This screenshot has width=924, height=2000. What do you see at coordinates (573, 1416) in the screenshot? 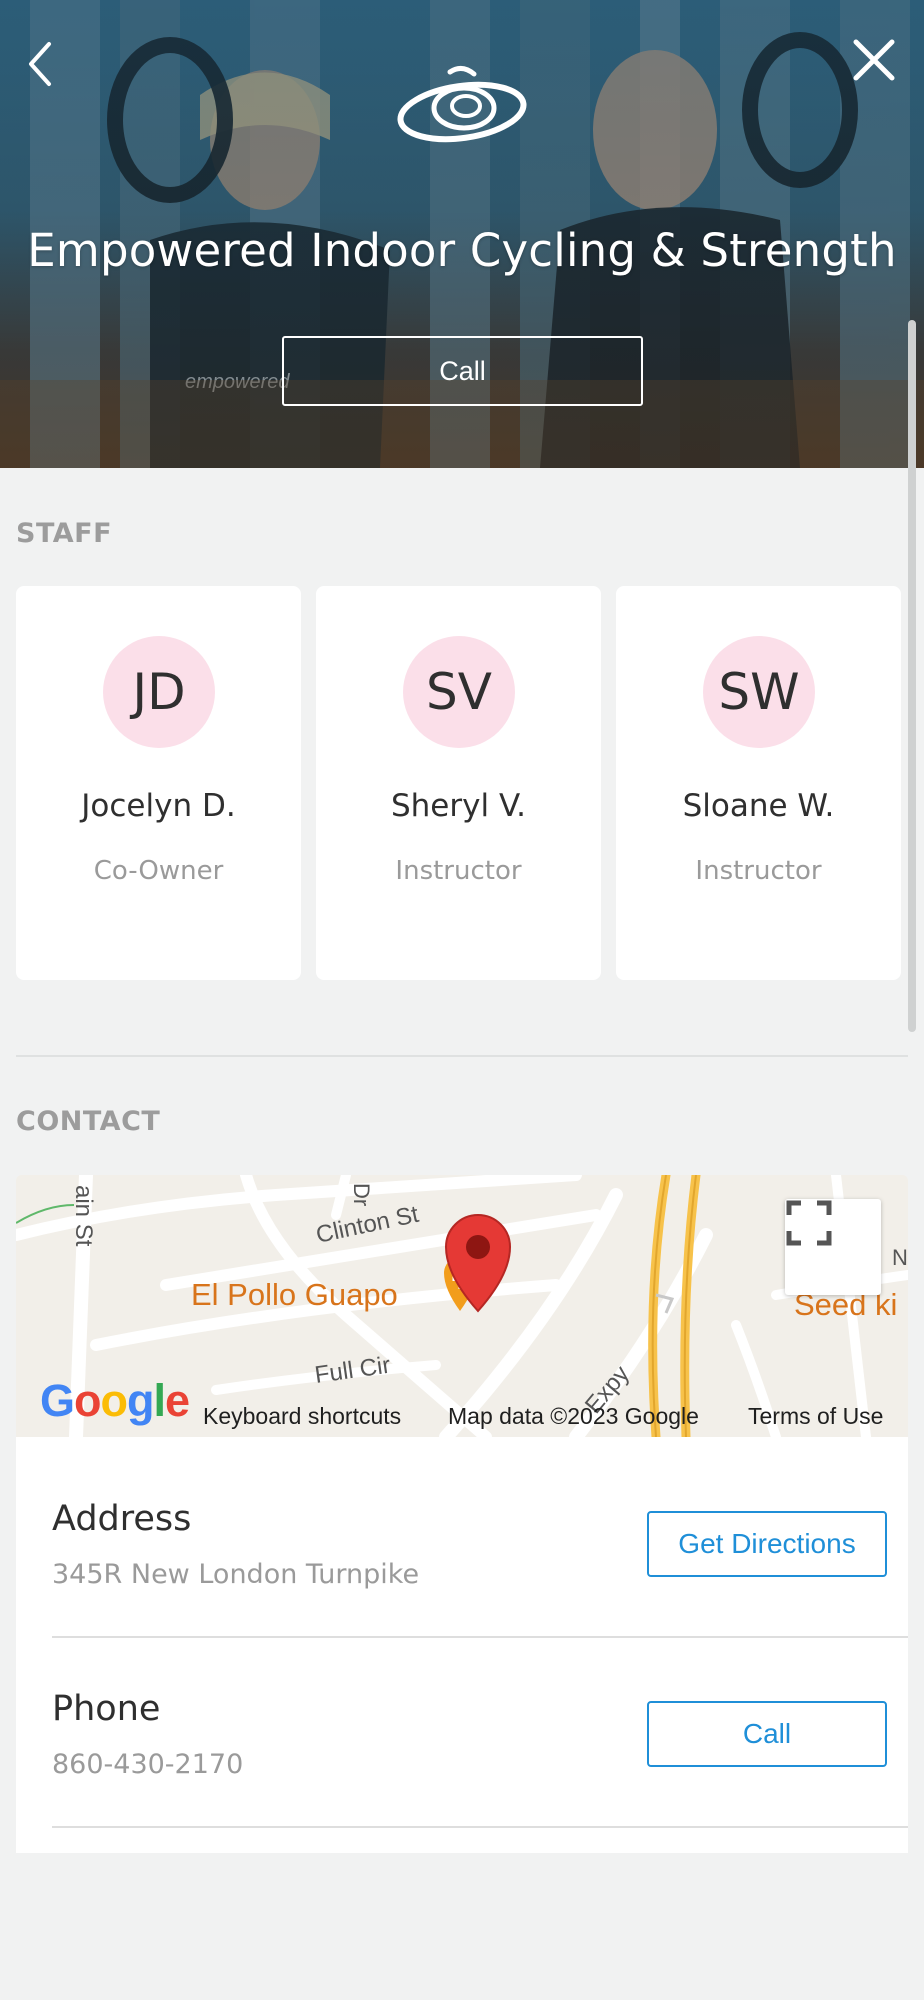
I see `map-data-attribution: Map data ©2023 Google` at bounding box center [573, 1416].